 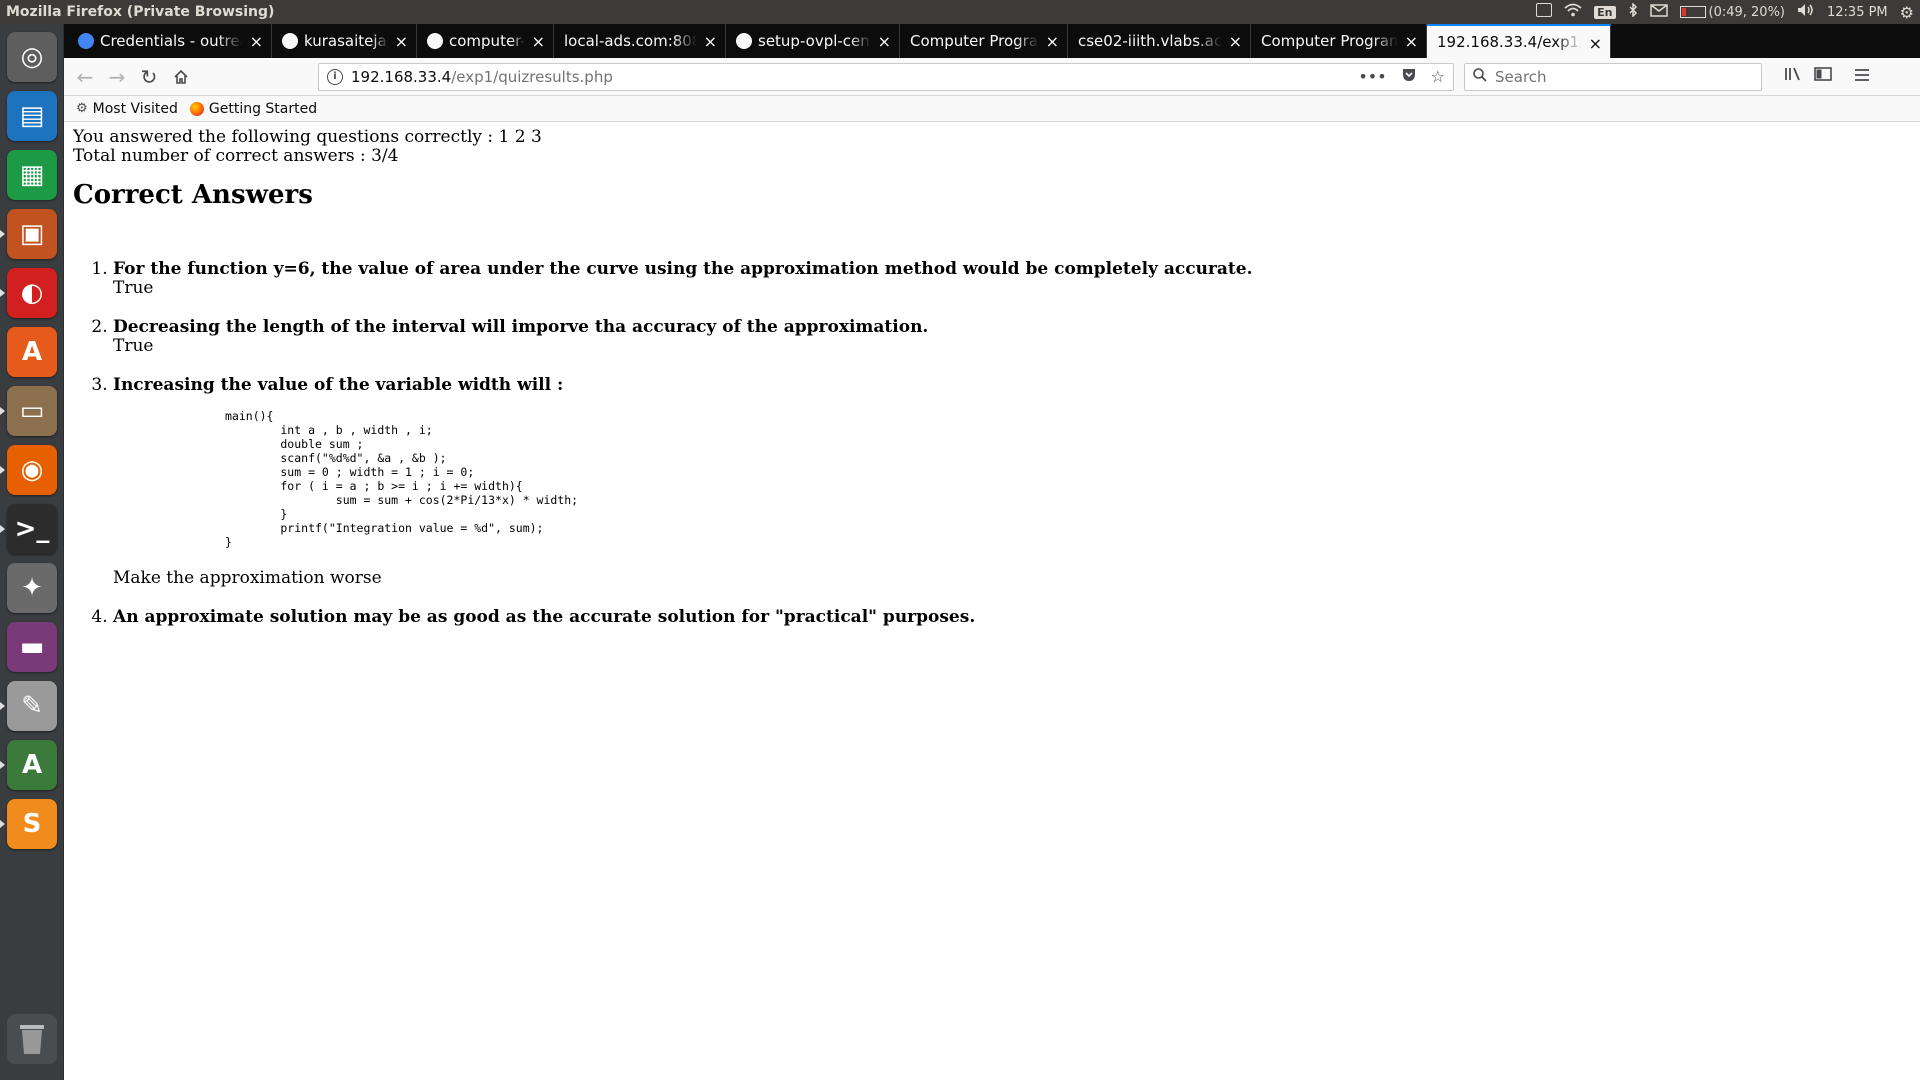 What do you see at coordinates (32, 116) in the screenshot?
I see `libreoffice-writer-icon: ▤` at bounding box center [32, 116].